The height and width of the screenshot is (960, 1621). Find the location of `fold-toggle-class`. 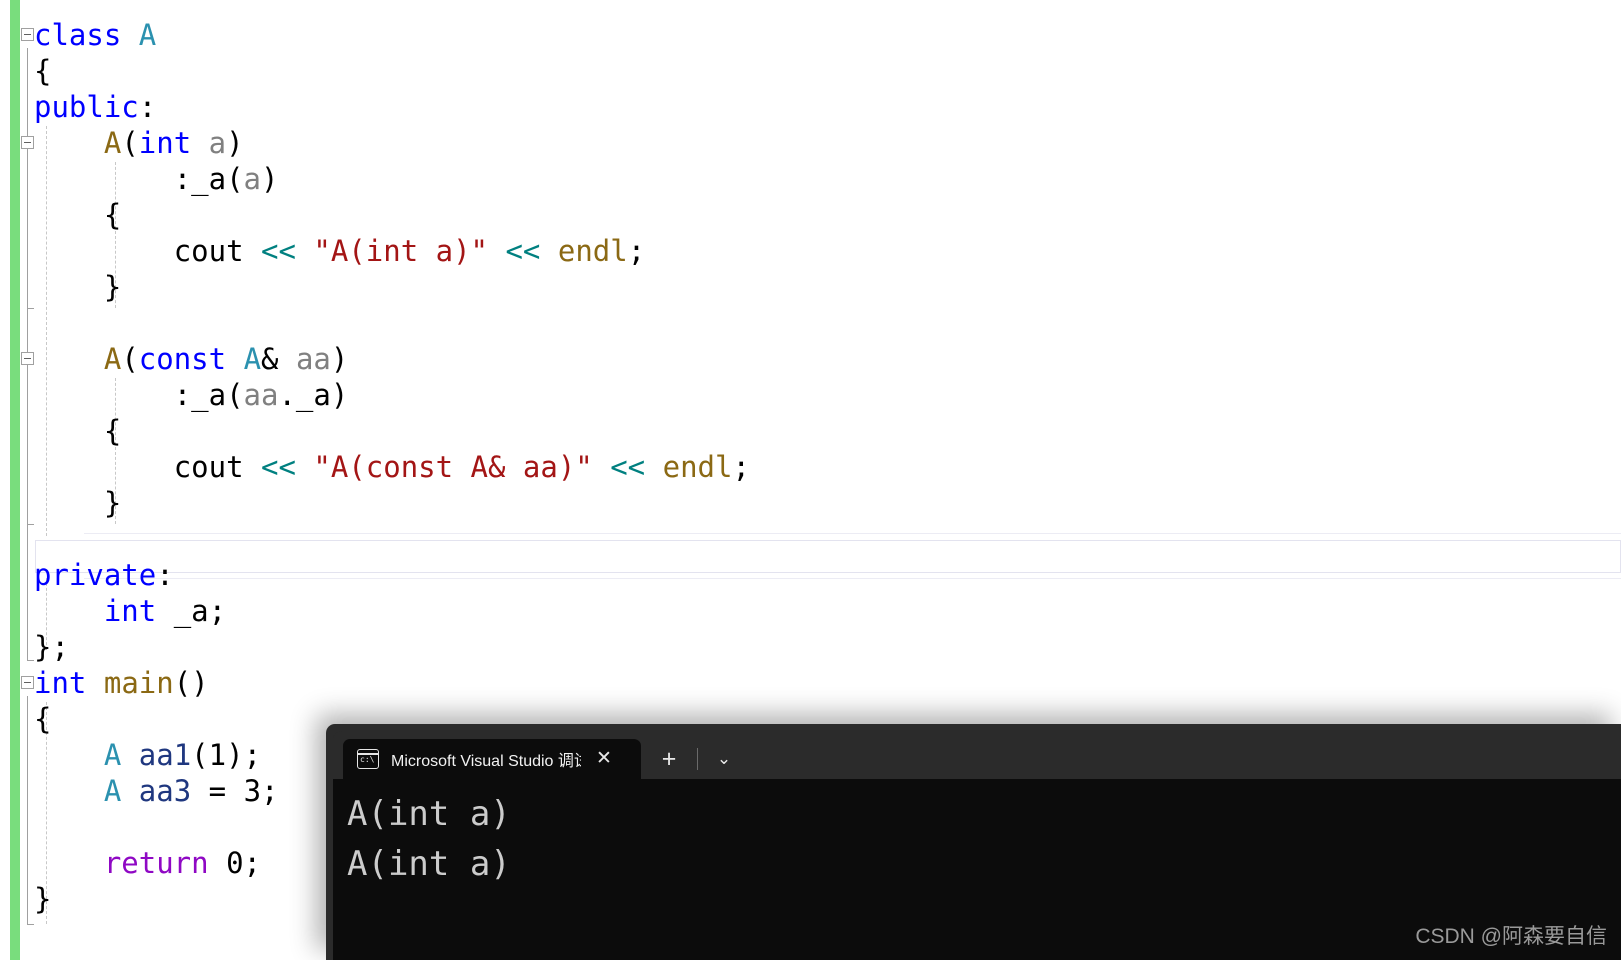

fold-toggle-class is located at coordinates (27, 34).